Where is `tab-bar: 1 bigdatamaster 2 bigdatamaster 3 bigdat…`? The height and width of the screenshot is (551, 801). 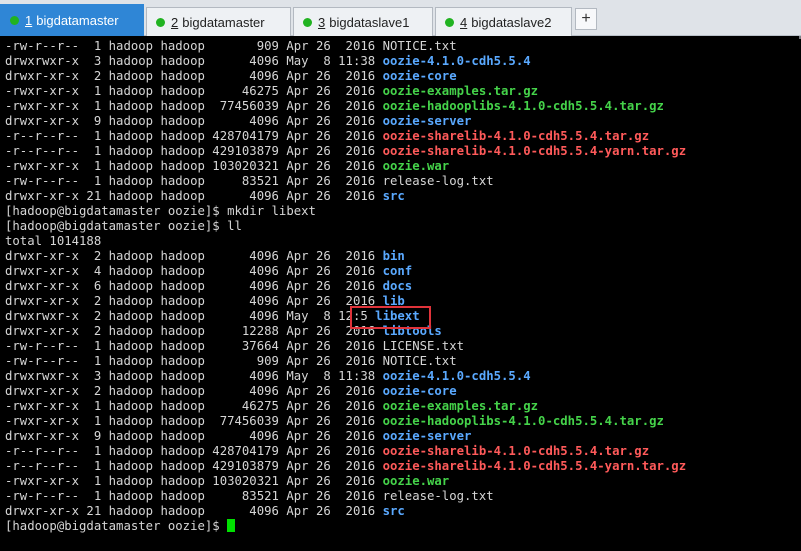 tab-bar: 1 bigdatamaster 2 bigdatamaster 3 bigdat… is located at coordinates (400, 18).